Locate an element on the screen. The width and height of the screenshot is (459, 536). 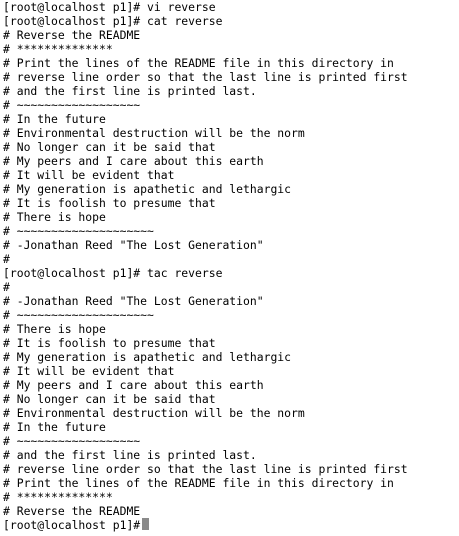
text-cursor is located at coordinates (146, 524).